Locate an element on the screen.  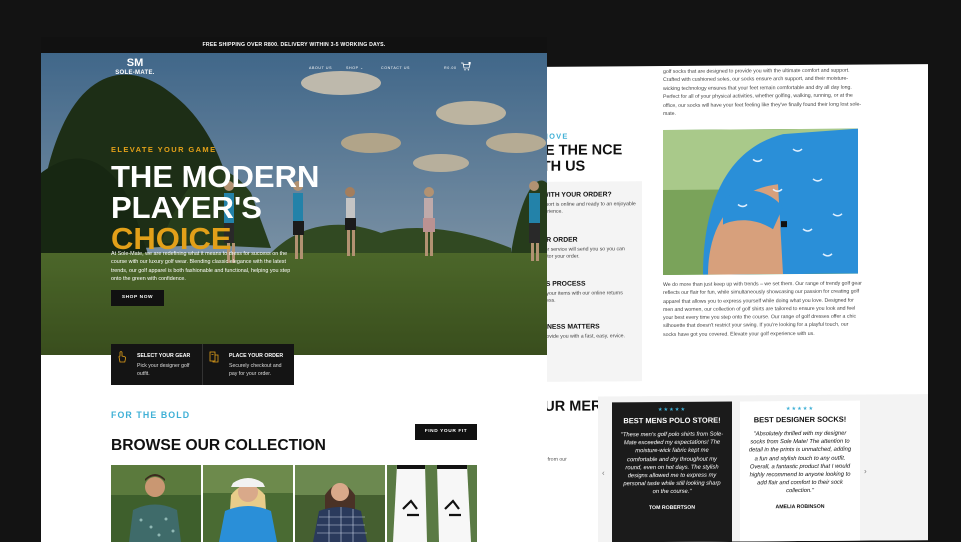
collection-title: BROWSE OUR COLLECTION is located at coordinates (218, 445).